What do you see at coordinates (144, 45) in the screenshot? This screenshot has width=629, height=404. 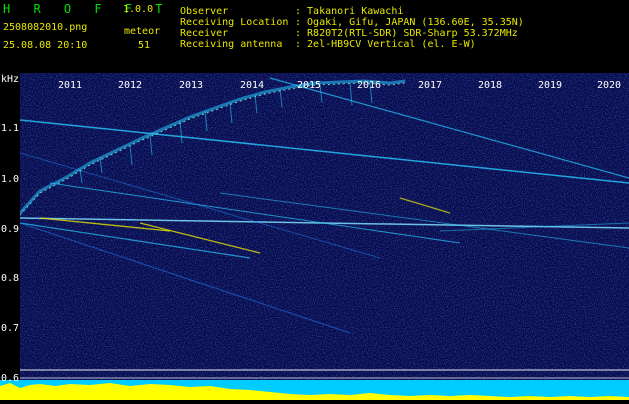 I see `meteor-count: 51` at bounding box center [144, 45].